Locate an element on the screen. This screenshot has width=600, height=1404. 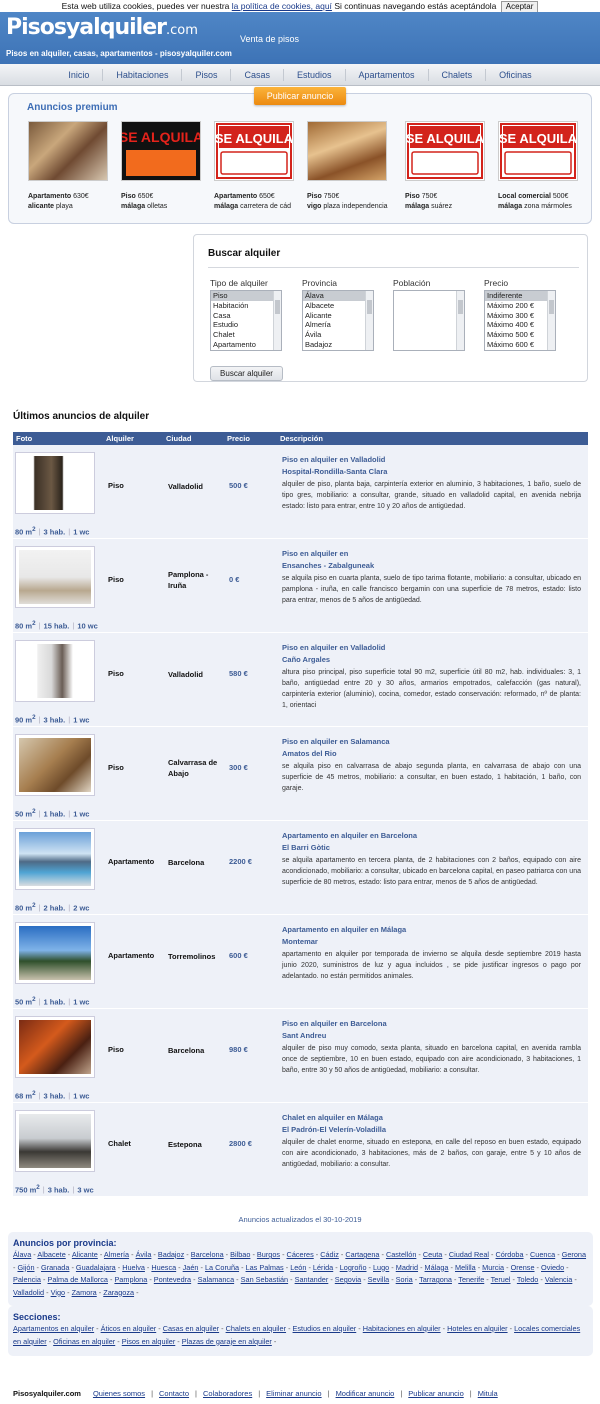
footer-link: Mitula is located at coordinates (488, 1393).